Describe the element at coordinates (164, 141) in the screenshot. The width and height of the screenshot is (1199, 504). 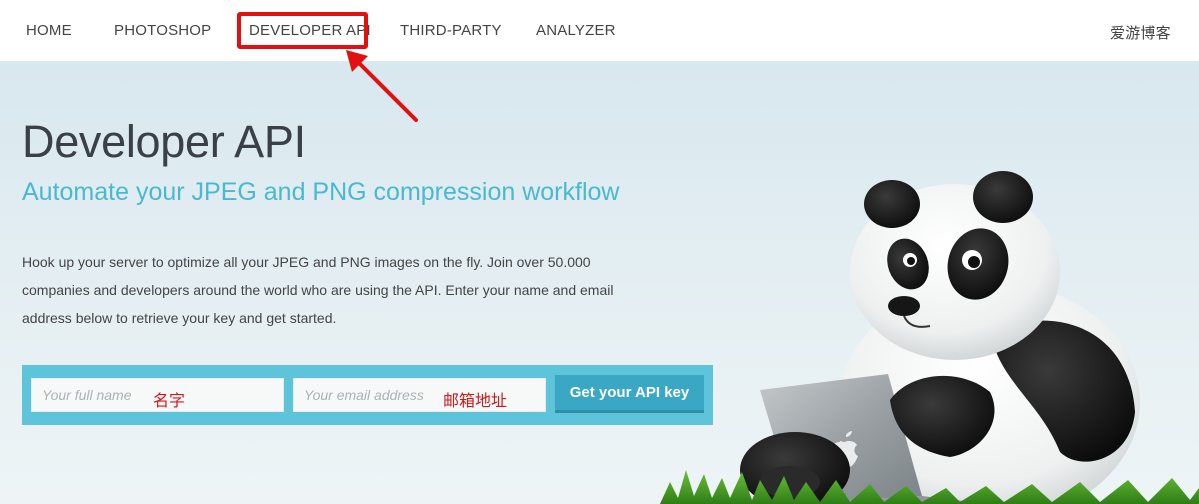
I see `page-title: Developer API` at that location.